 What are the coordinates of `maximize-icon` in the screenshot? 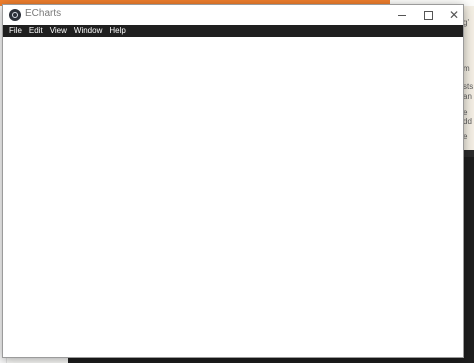 It's located at (428, 15).